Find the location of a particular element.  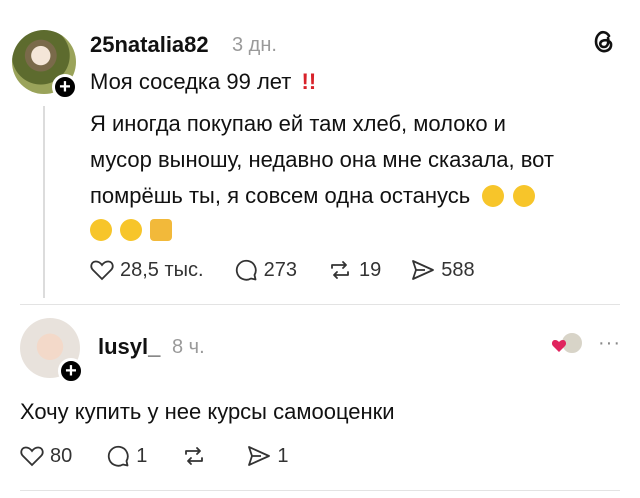

reply-repost-button is located at coordinates (197, 456).